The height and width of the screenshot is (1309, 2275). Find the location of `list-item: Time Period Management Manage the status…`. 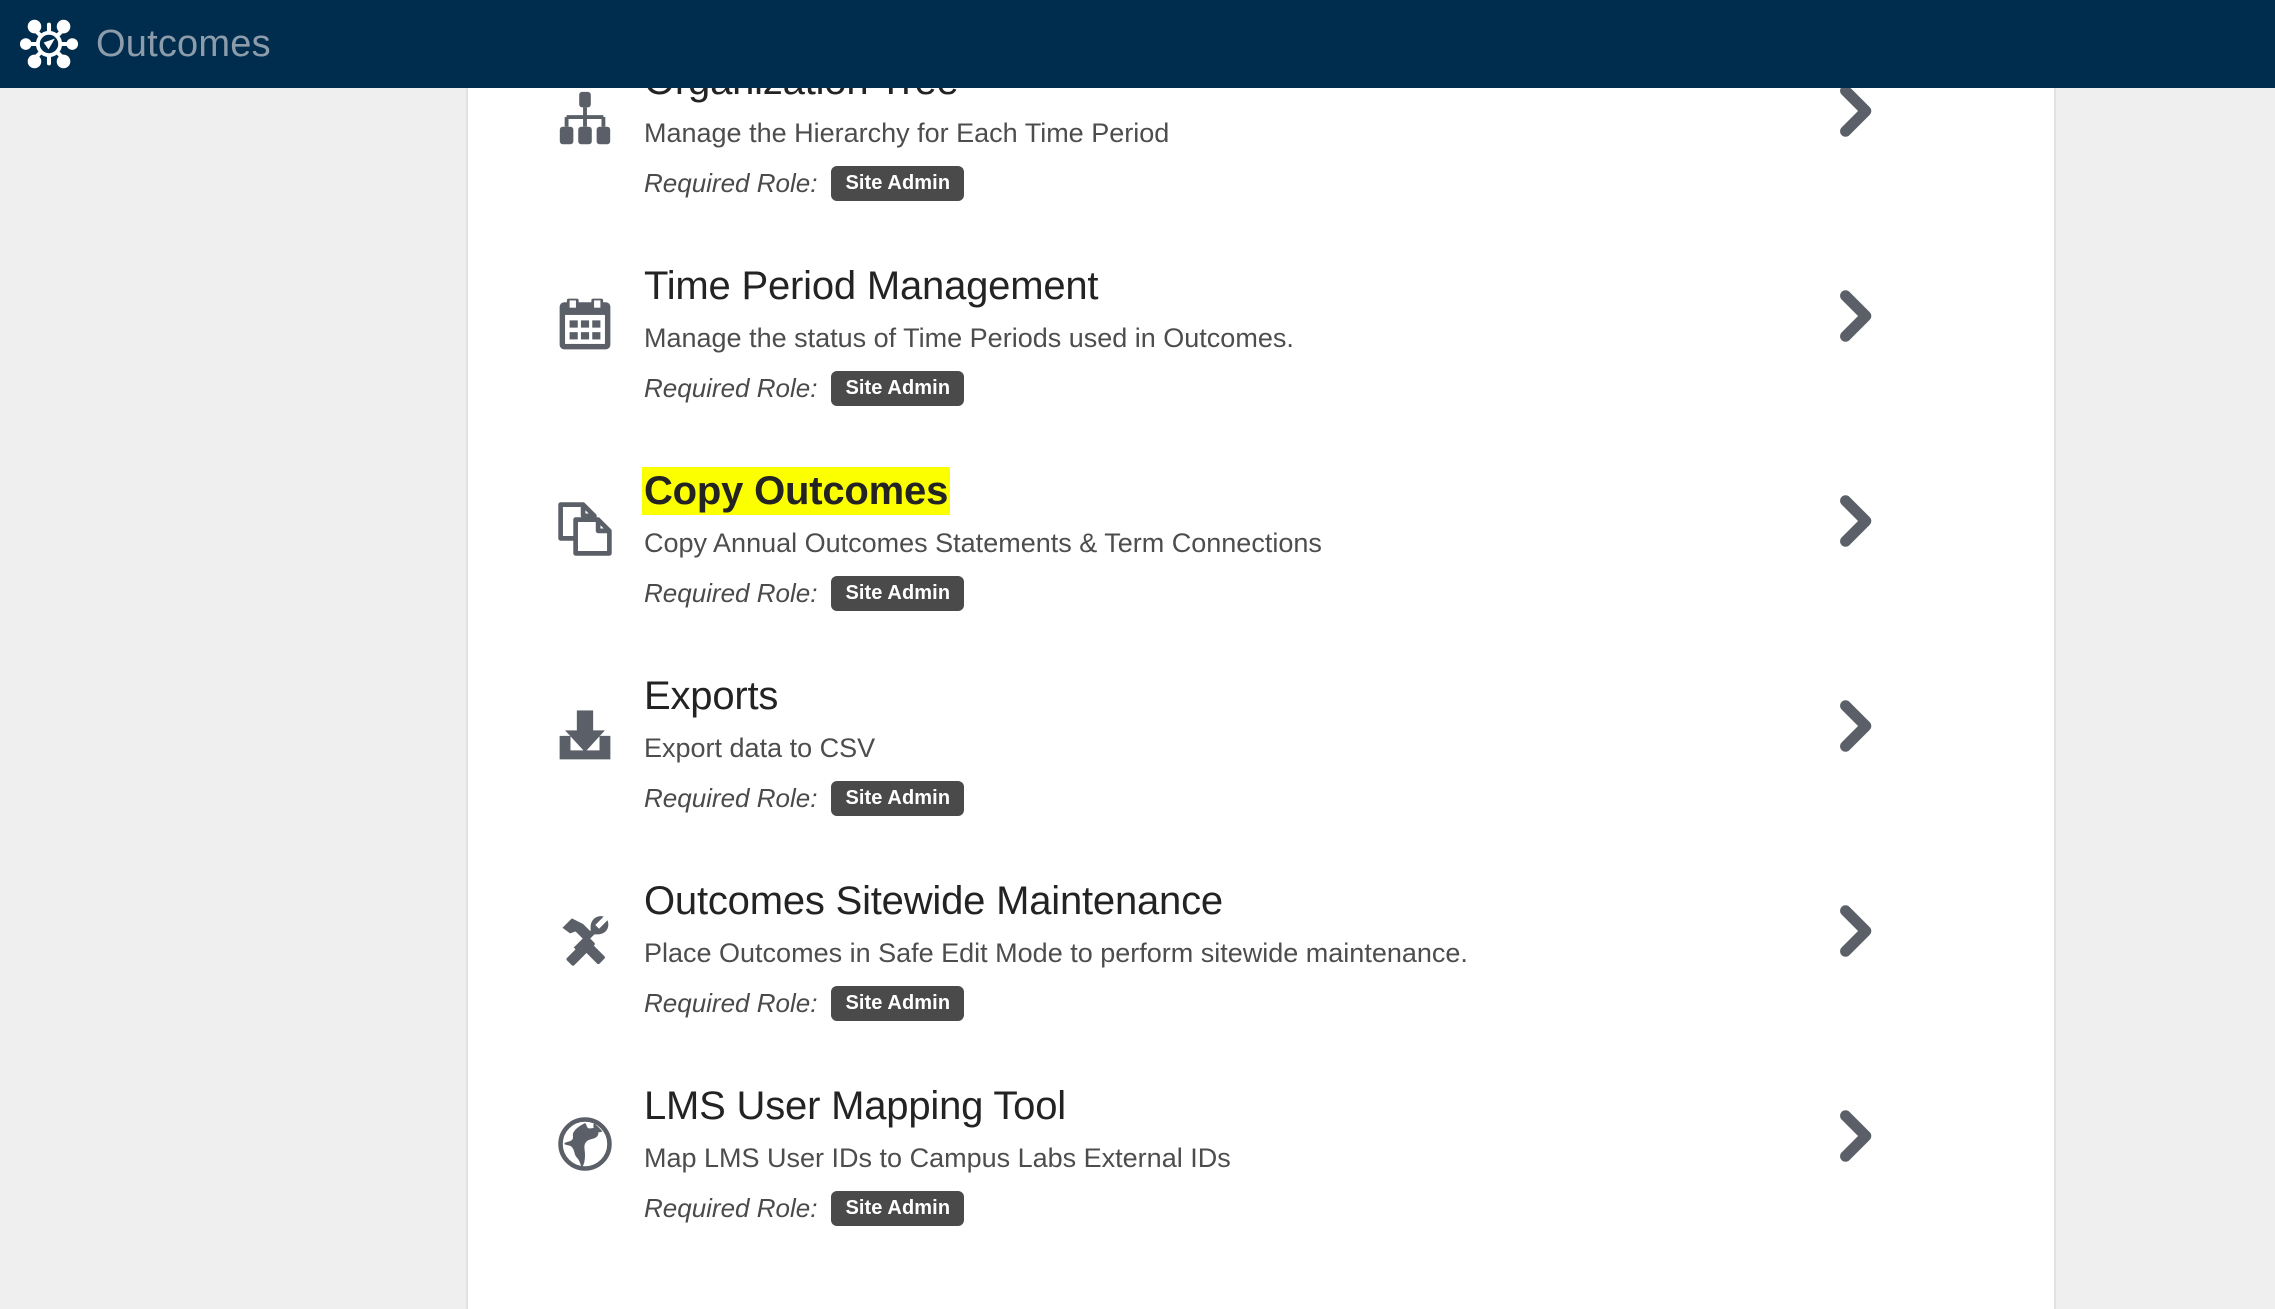

list-item: Time Period Management Manage the status… is located at coordinates (1261, 353).